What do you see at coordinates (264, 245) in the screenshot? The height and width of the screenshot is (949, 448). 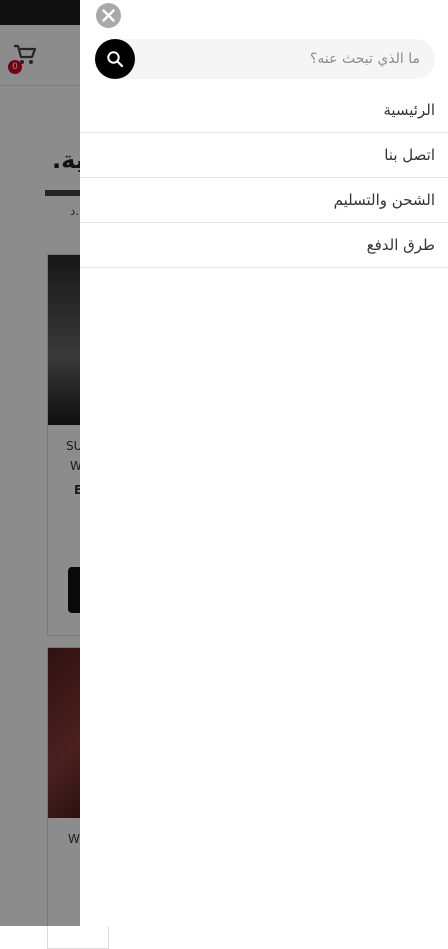 I see `menu-item-payment: طرق الدفع` at bounding box center [264, 245].